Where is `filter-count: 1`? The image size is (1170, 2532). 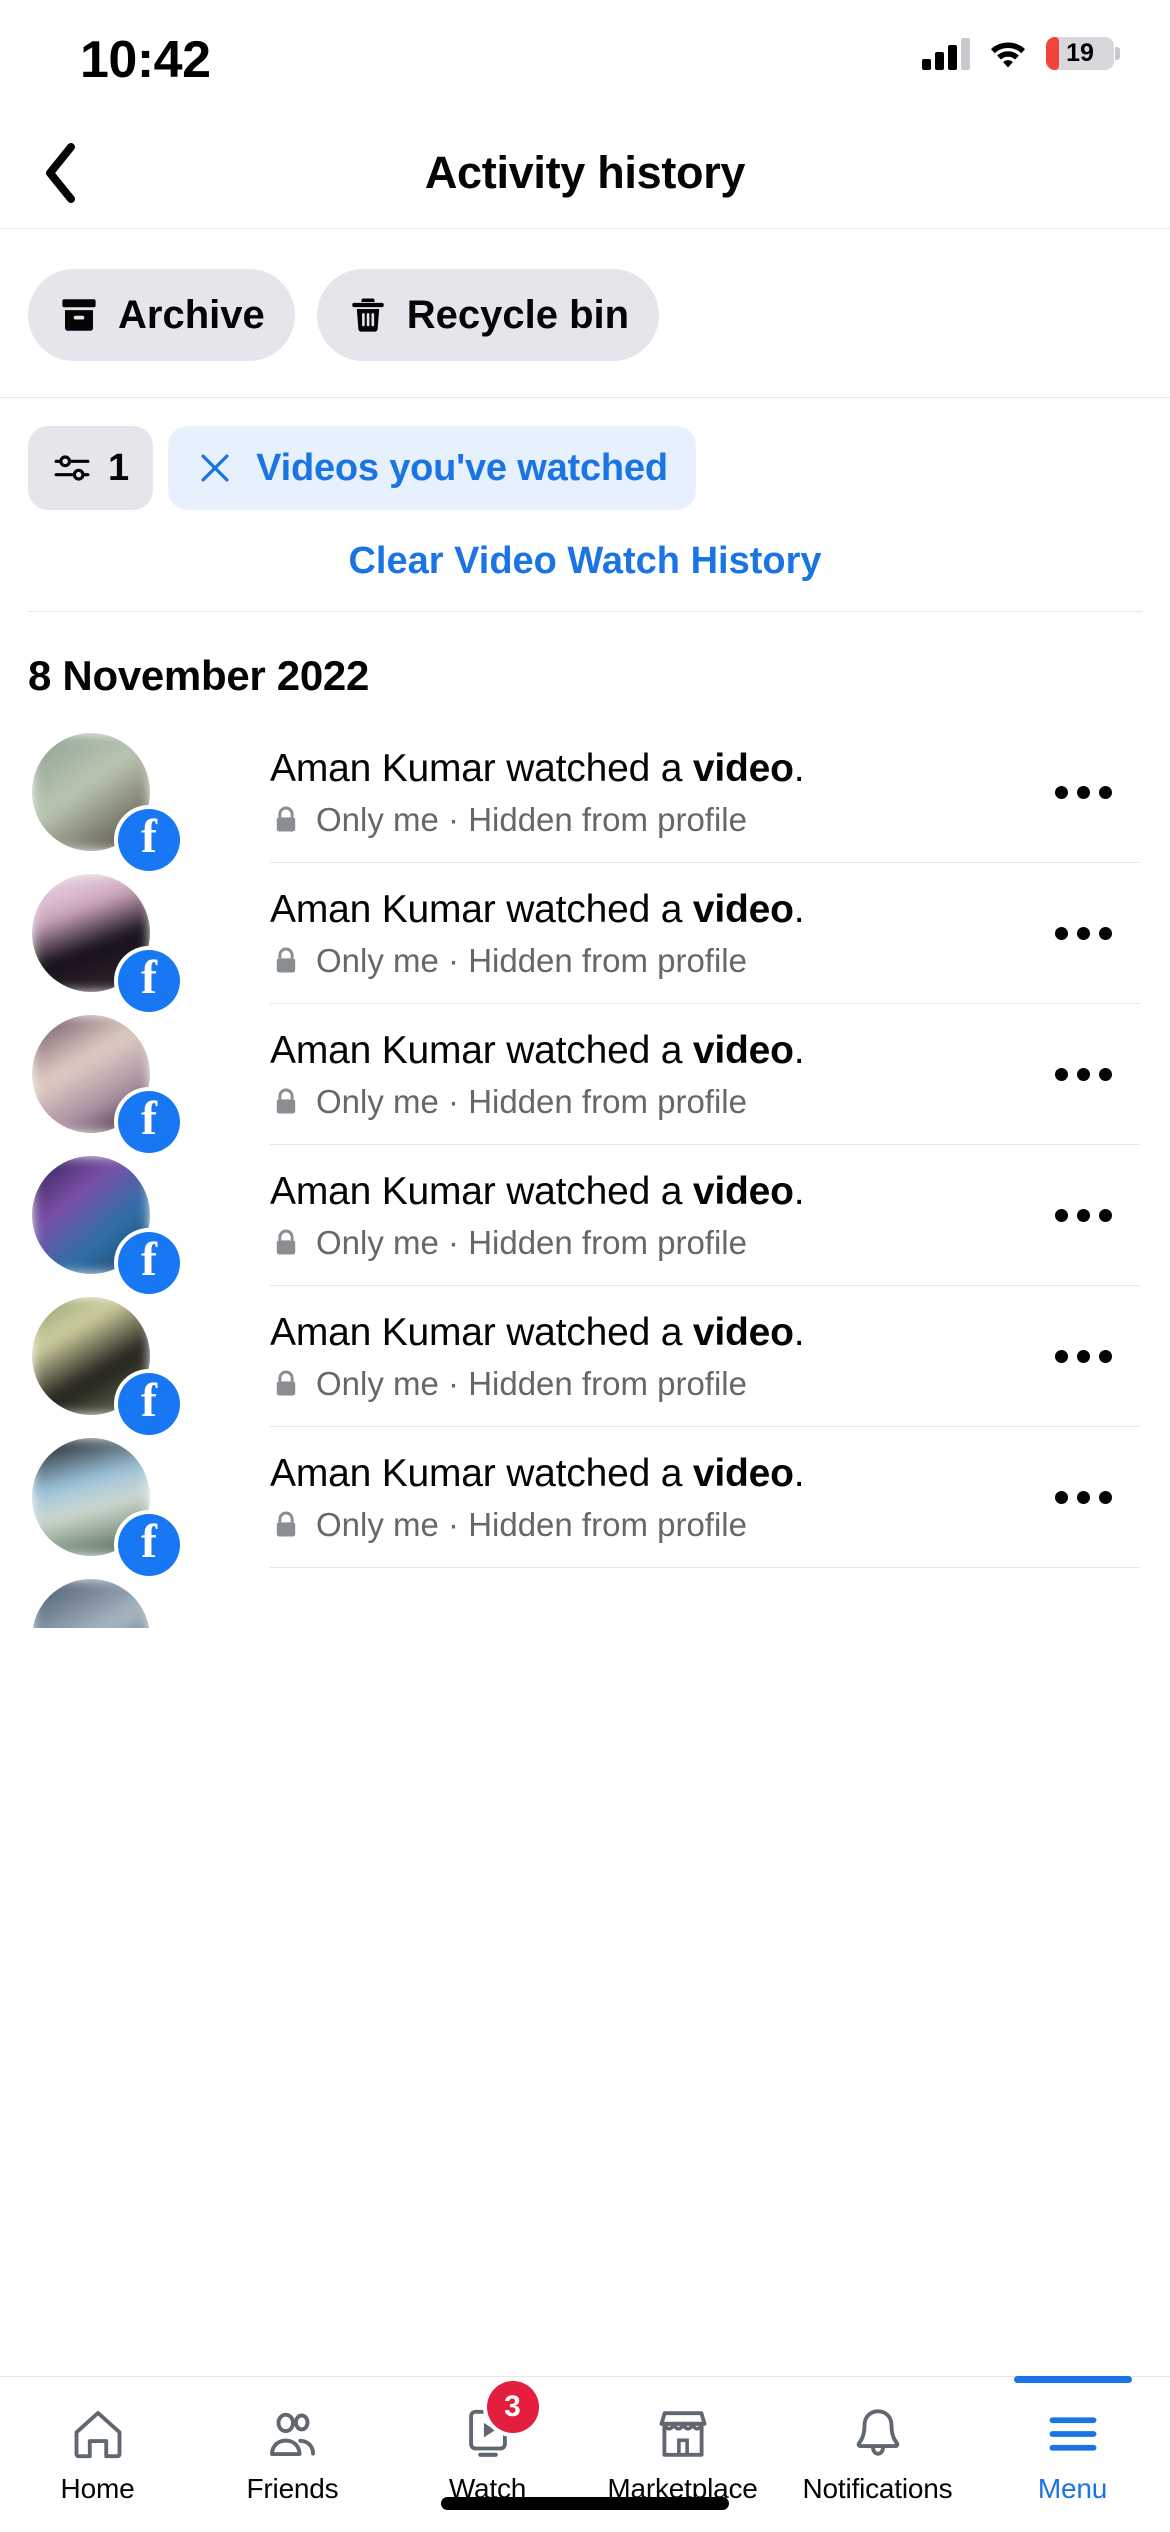 filter-count: 1 is located at coordinates (119, 467).